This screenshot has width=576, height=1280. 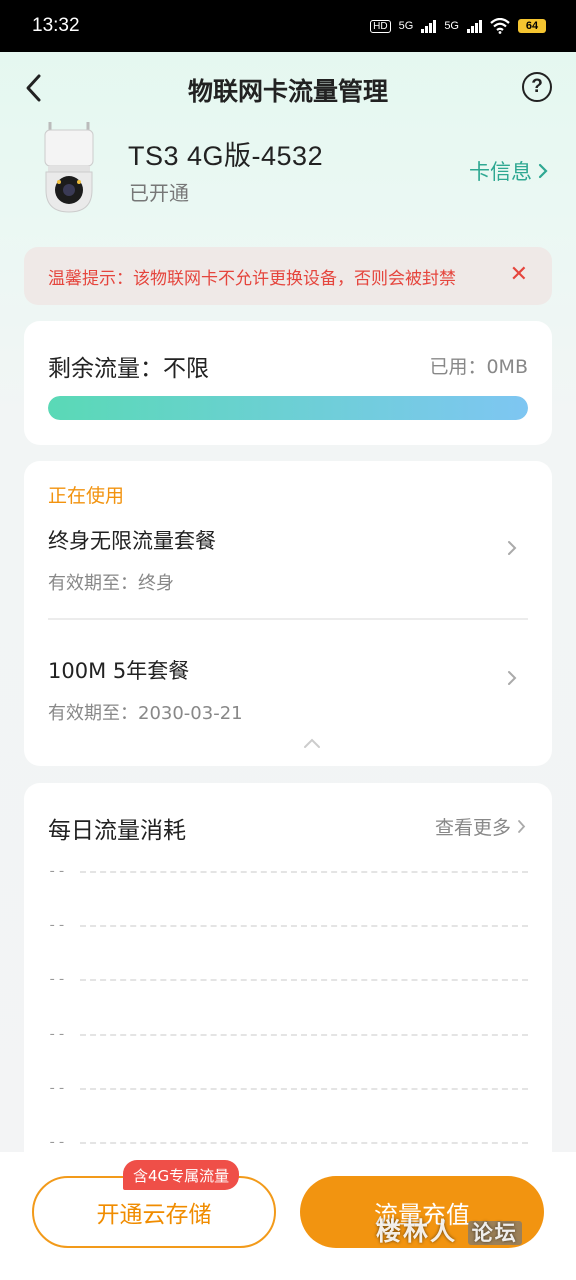 I want to click on status-time: 13:32, so click(x=56, y=25).